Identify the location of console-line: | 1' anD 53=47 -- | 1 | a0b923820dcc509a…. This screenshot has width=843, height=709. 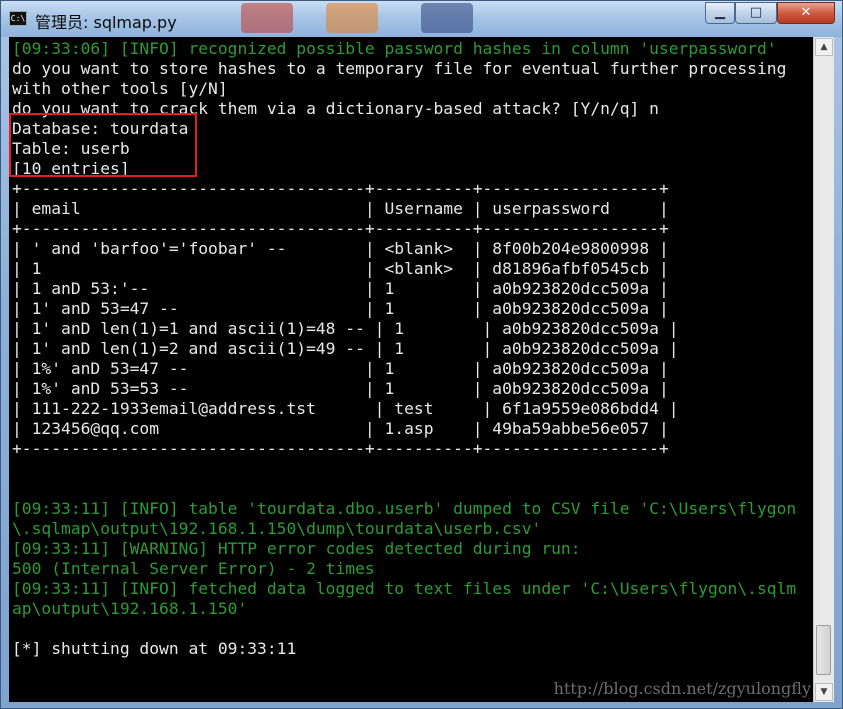
(340, 308).